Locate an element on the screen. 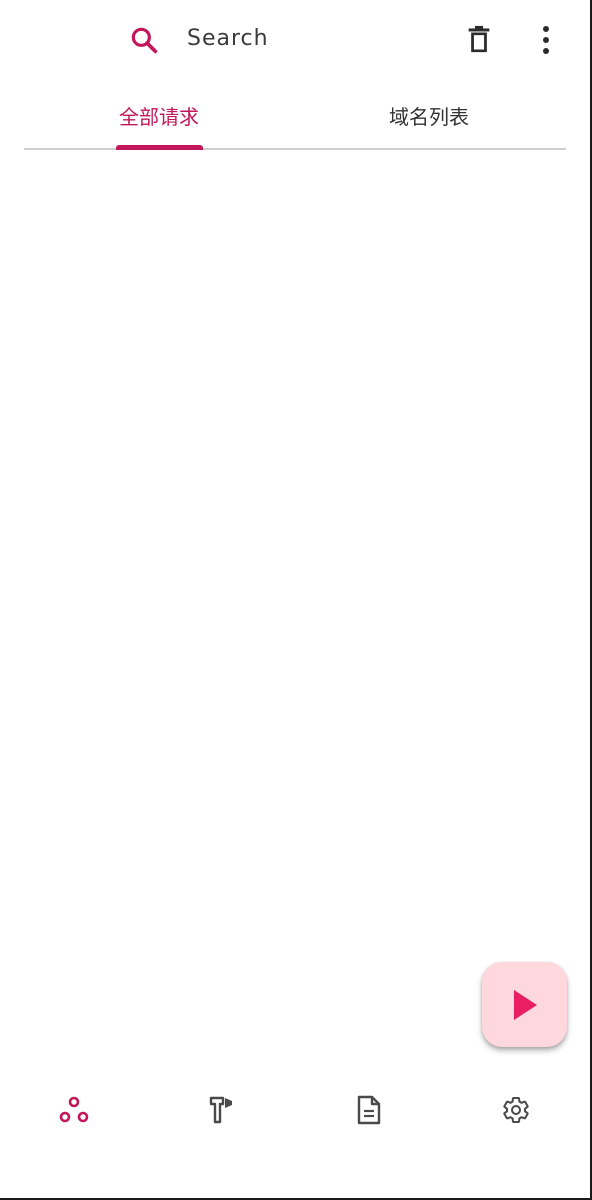 This screenshot has height=1200, width=592. nav-item-connections is located at coordinates (74, 1110).